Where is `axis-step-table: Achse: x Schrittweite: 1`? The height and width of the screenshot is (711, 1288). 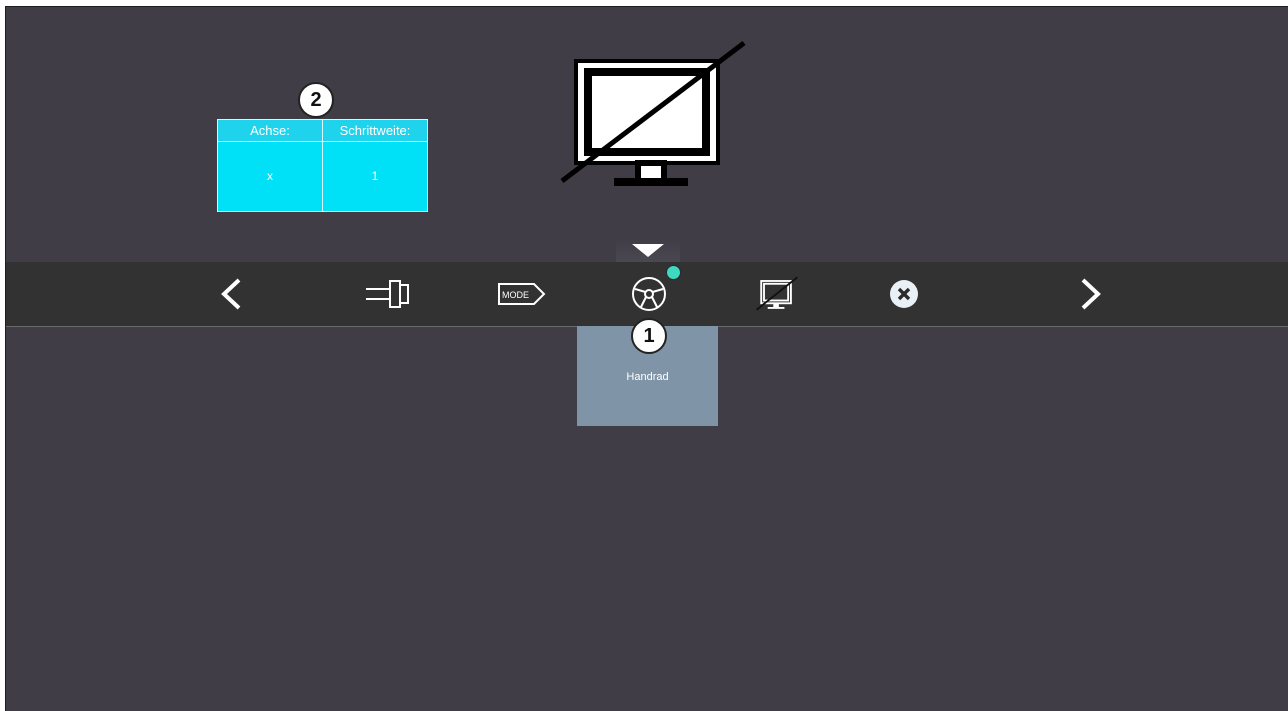
axis-step-table: Achse: x Schrittweite: 1 is located at coordinates (322, 165).